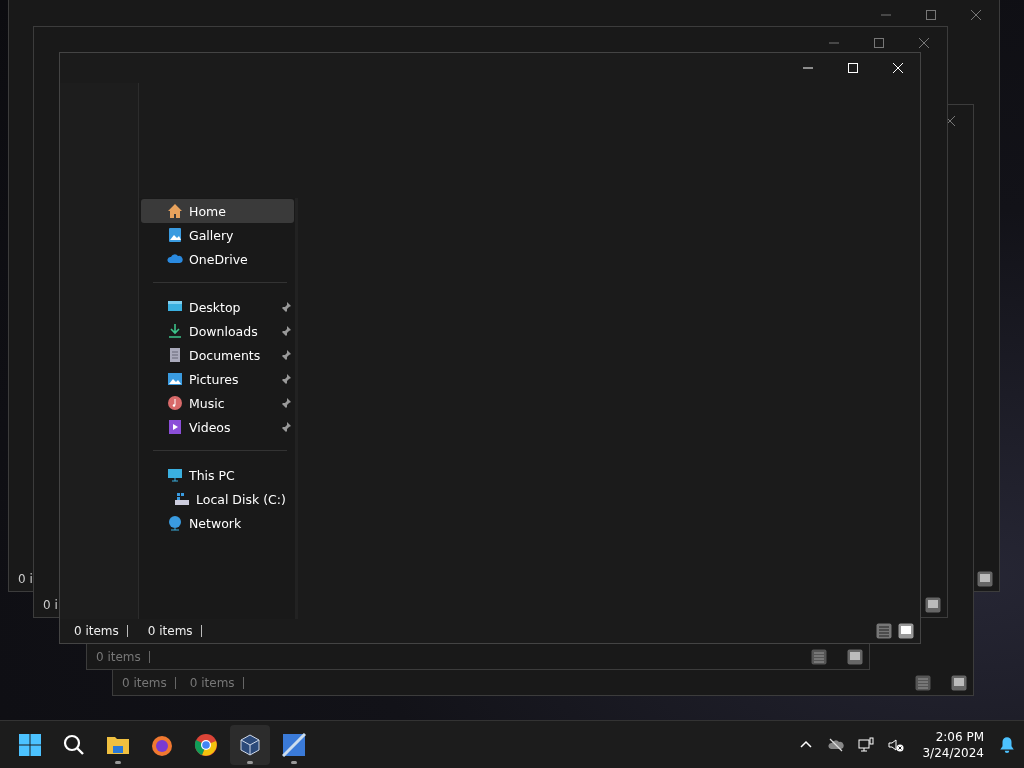 The image size is (1024, 768). I want to click on nav-item: Local Disk (C:), so click(217, 499).